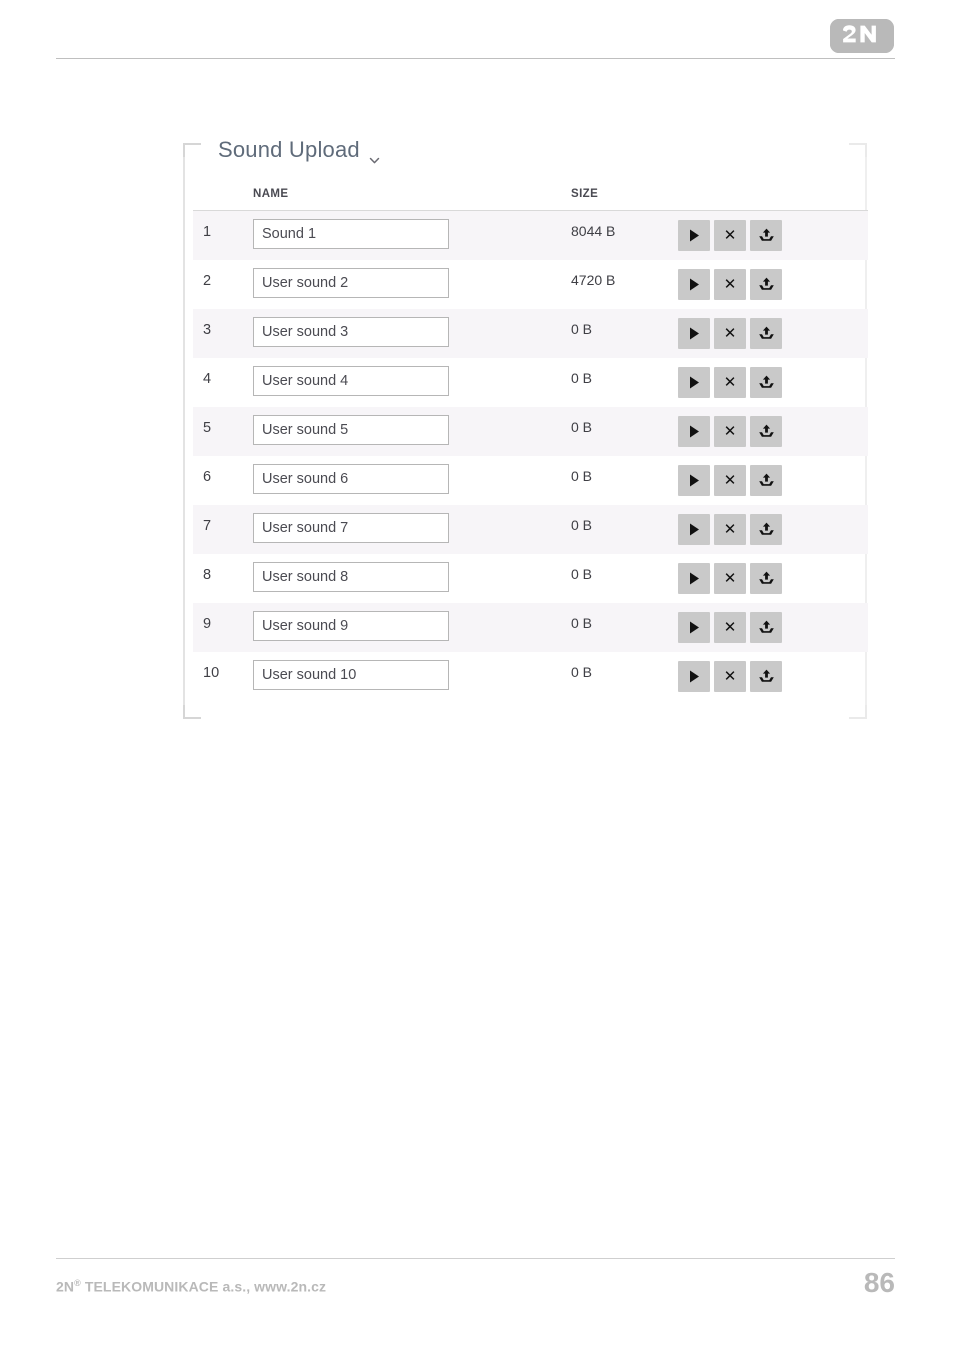 The height and width of the screenshot is (1350, 954). Describe the element at coordinates (211, 673) in the screenshot. I see `row-index: 10` at that location.